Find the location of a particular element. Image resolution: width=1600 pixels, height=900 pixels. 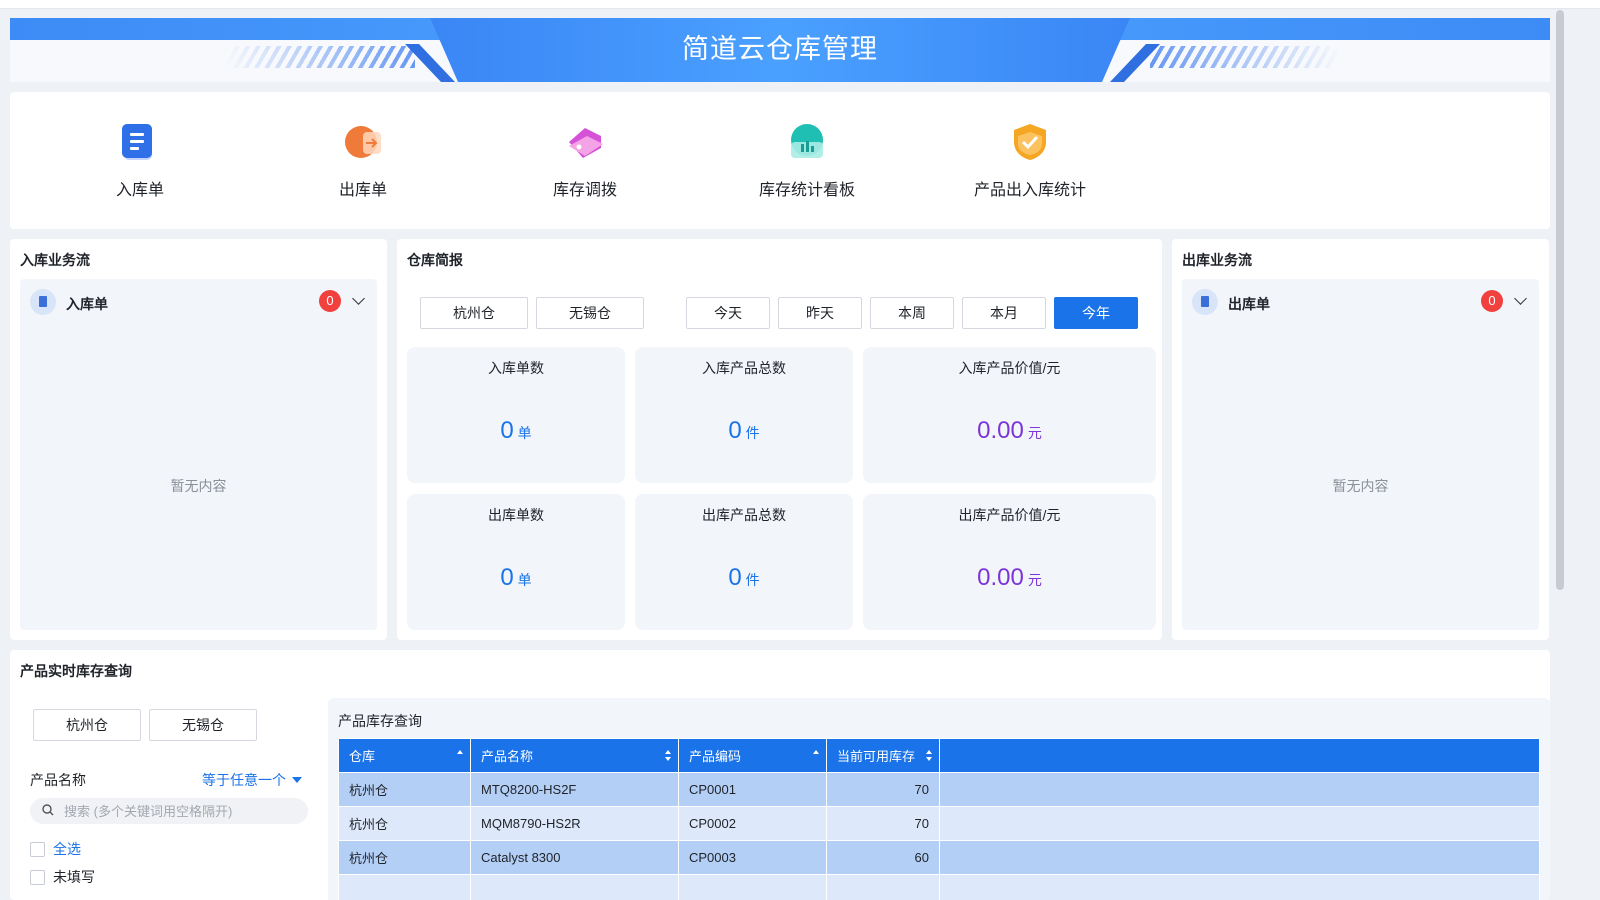

cell-stock: 60 is located at coordinates (883, 857).